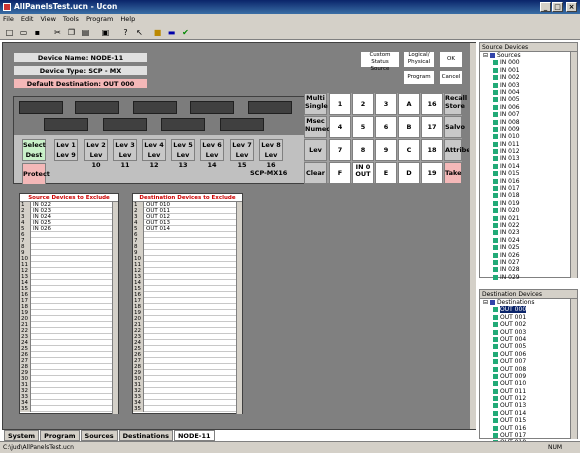 The image size is (580, 453). Describe the element at coordinates (535, 70) in the screenshot. I see `tree-item: IN 001` at that location.